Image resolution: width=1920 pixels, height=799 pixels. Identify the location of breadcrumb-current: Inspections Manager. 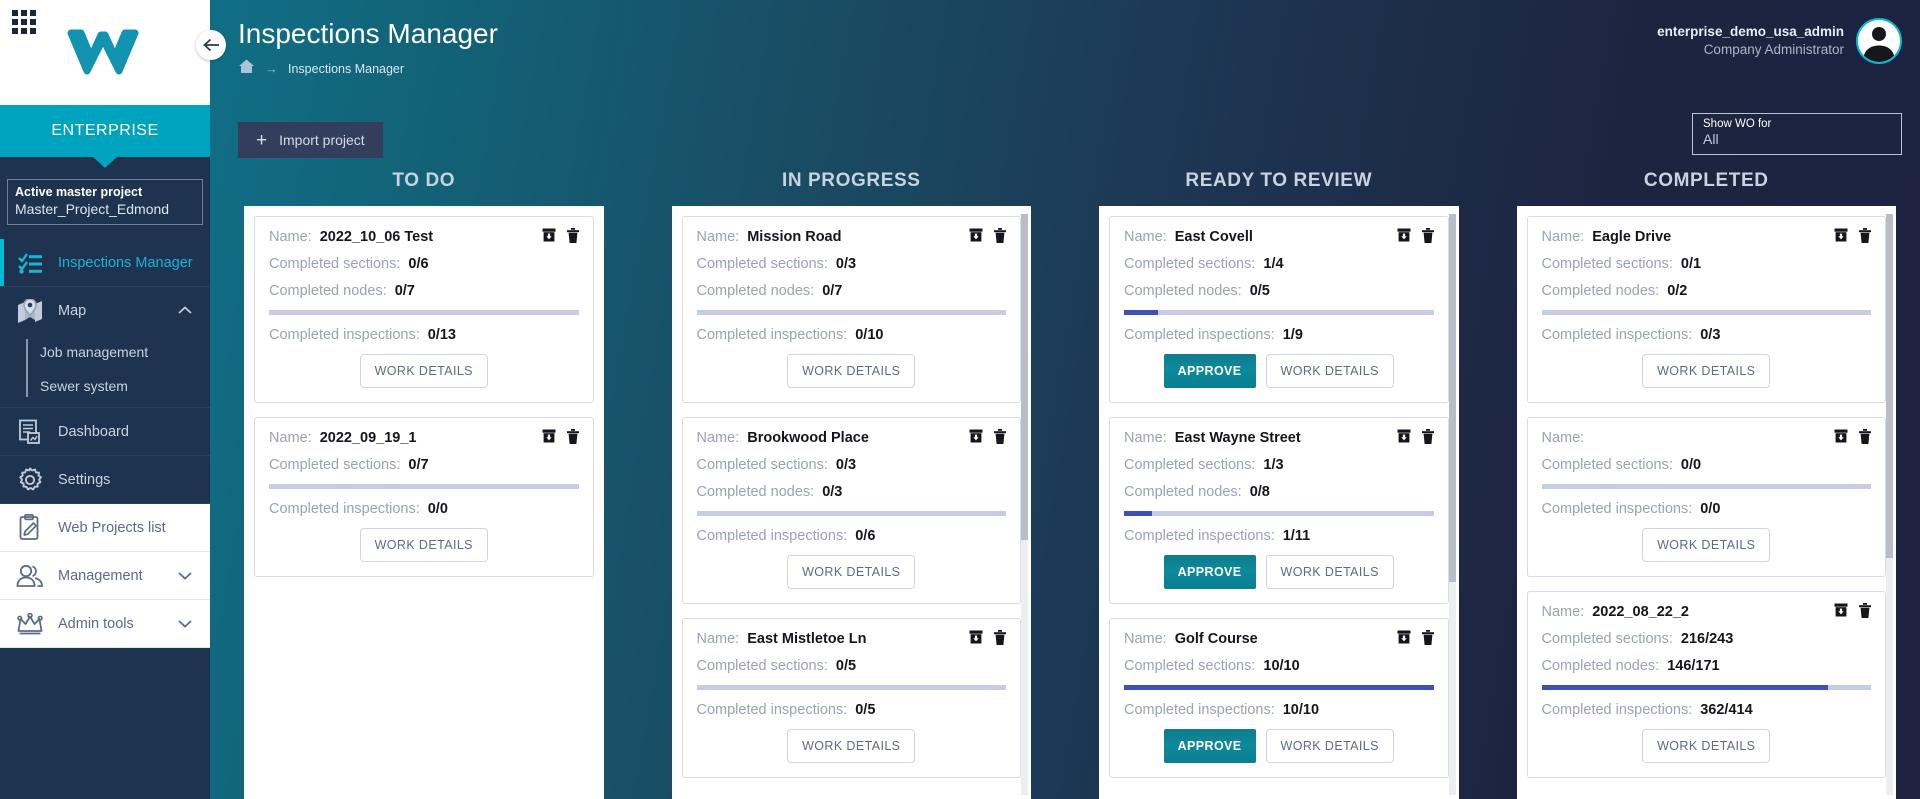
(346, 69).